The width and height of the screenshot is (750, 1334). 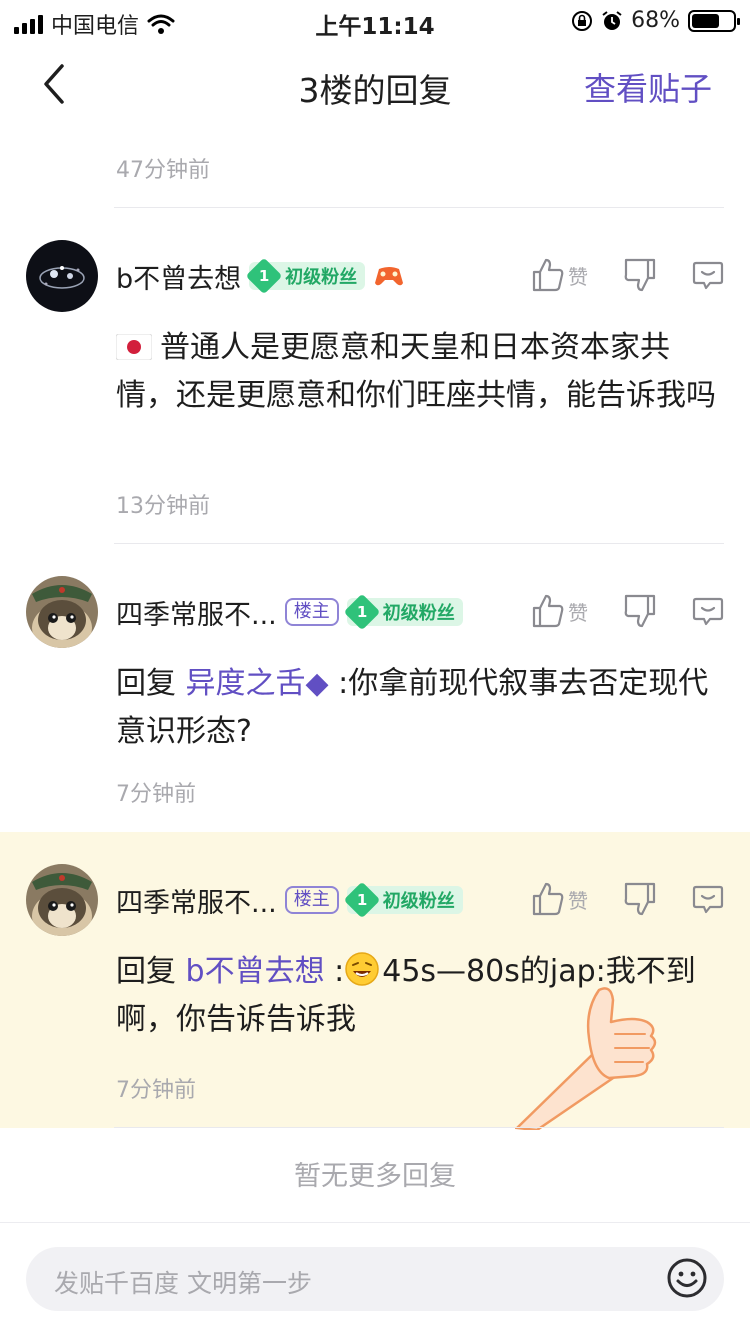 I want to click on reply-content: 回复 异度之舌◆ :你拿前现代叙事去否定现代意识形态?, so click(x=412, y=707).